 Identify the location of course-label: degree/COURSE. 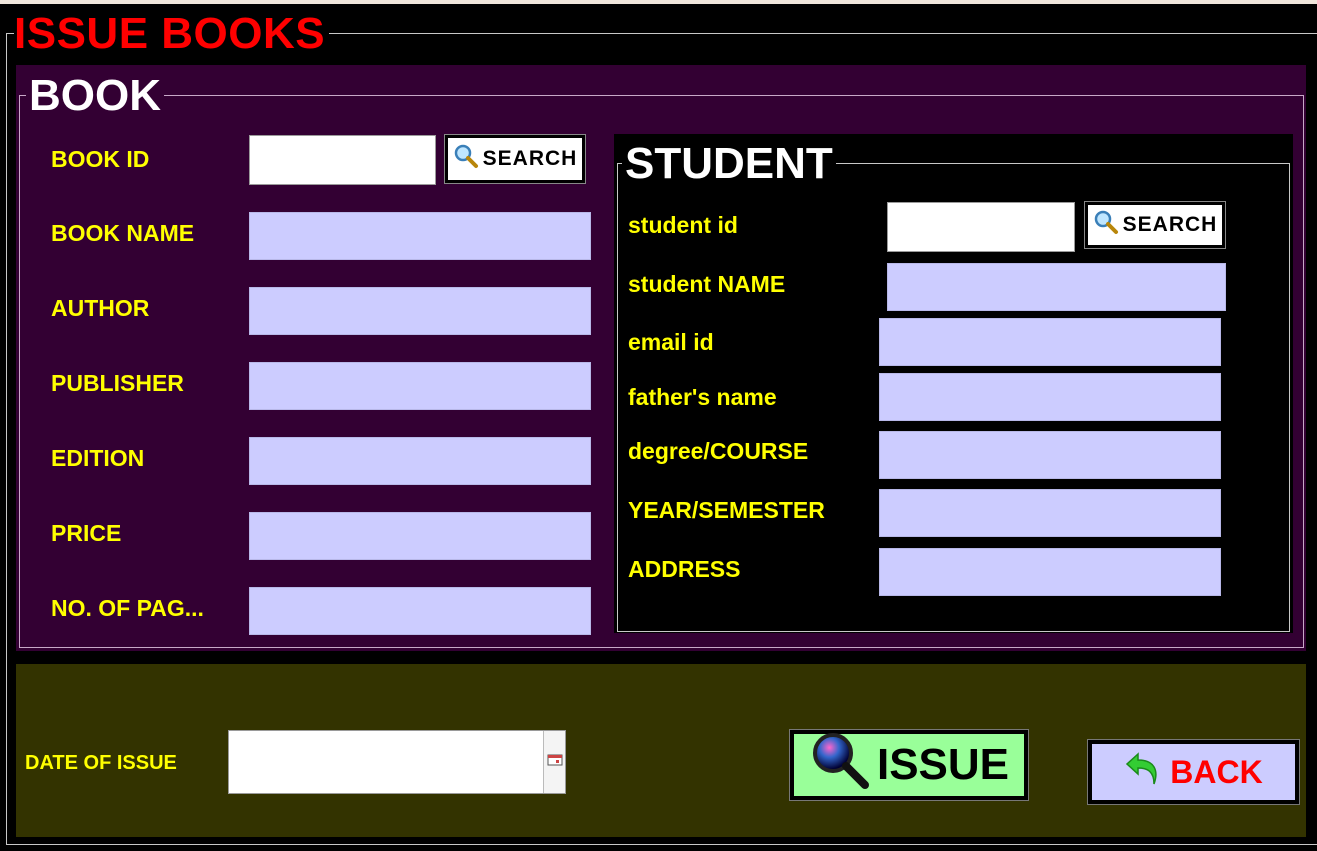
(718, 451).